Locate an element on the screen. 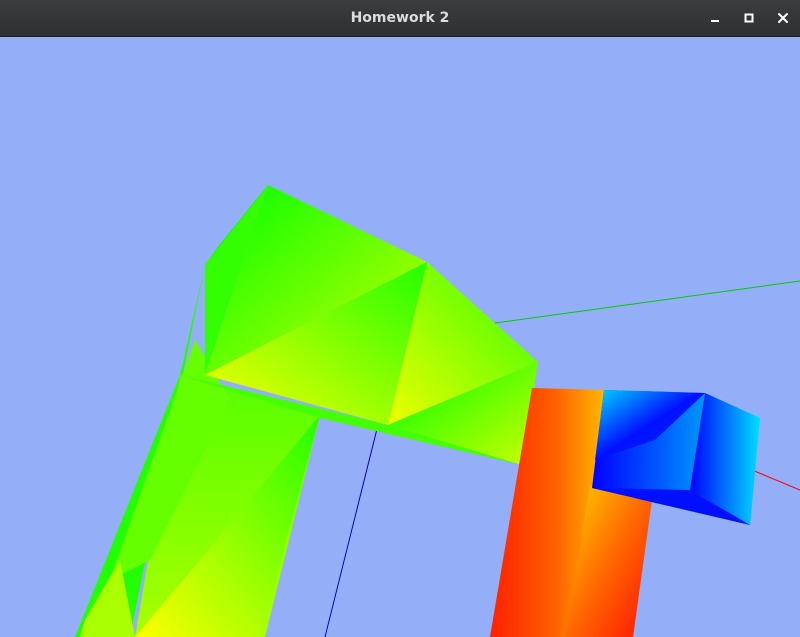 The width and height of the screenshot is (800, 637). close-icon is located at coordinates (783, 18).